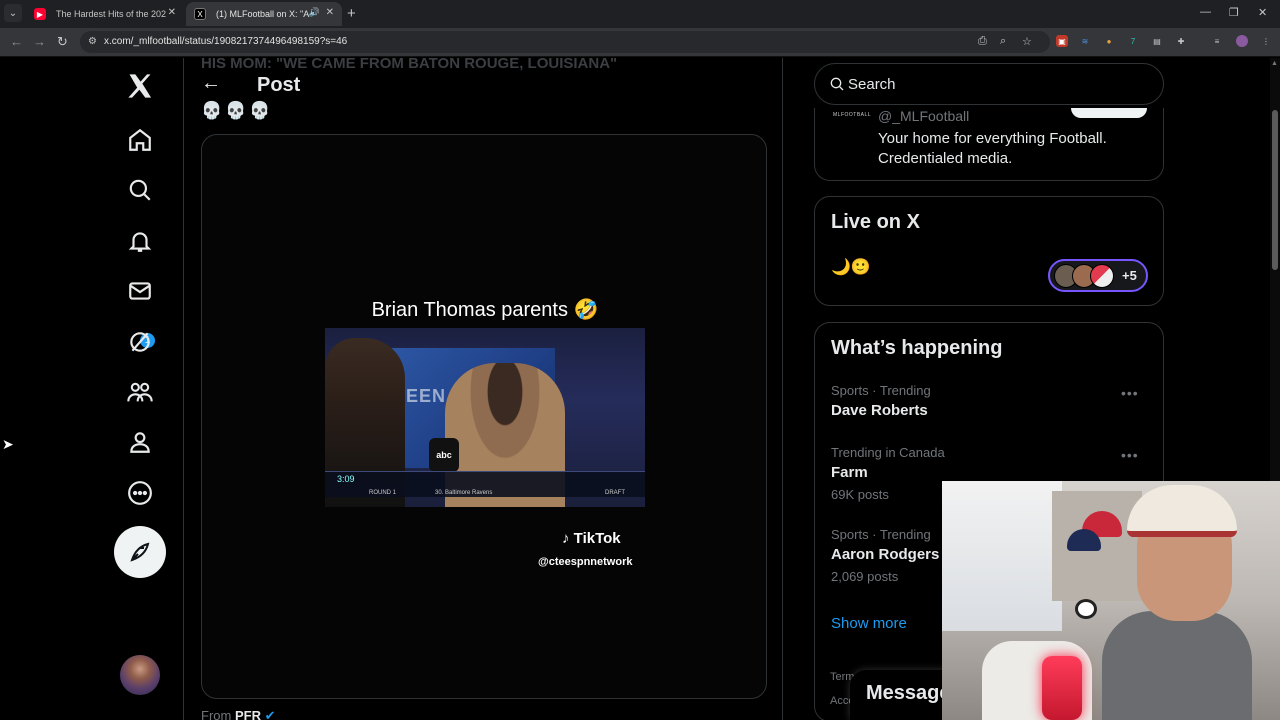 The height and width of the screenshot is (720, 1280). What do you see at coordinates (279, 85) in the screenshot?
I see `page-title: Post` at bounding box center [279, 85].